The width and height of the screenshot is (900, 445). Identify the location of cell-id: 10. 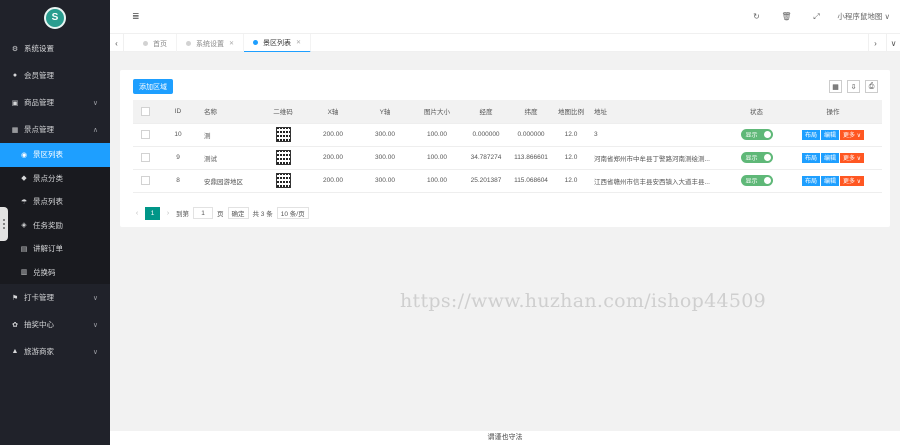
(178, 135).